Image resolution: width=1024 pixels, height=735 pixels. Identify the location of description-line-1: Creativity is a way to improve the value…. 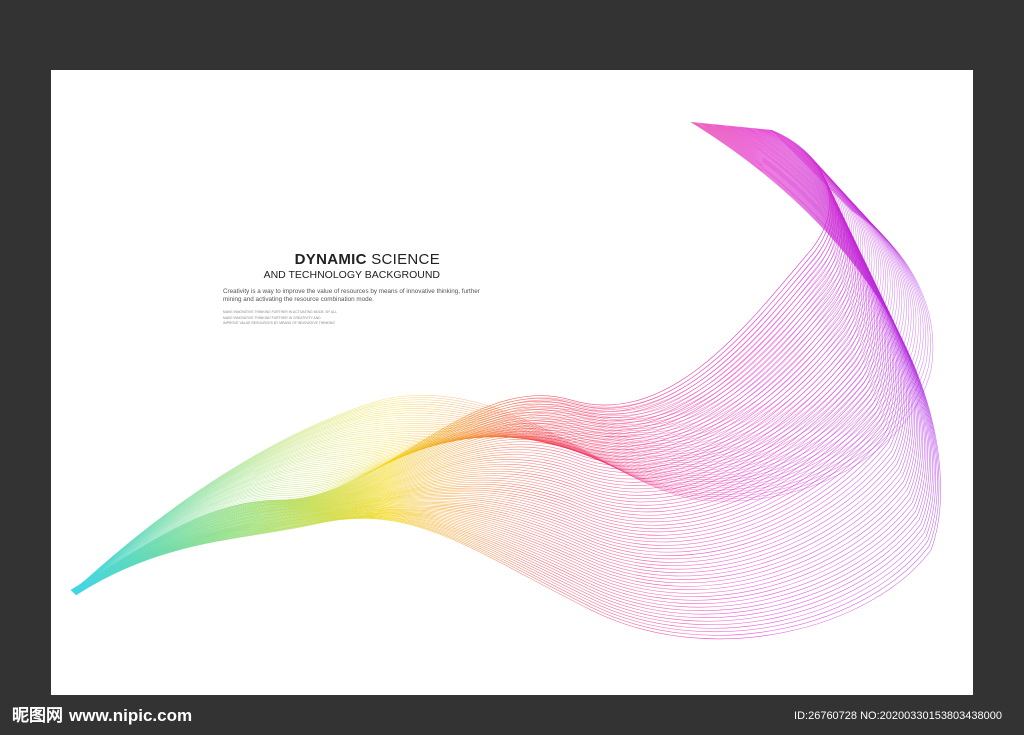
(351, 291).